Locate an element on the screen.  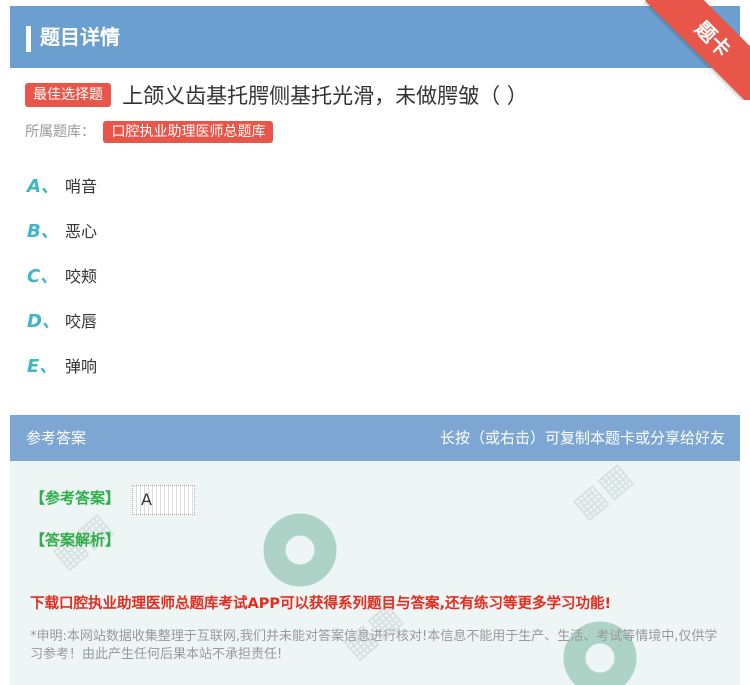
option-b: B、 恶心 is located at coordinates (62, 240).